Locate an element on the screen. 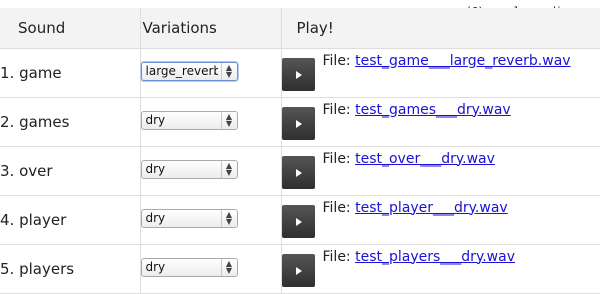 The width and height of the screenshot is (600, 294). sound-name: 3. over is located at coordinates (70, 171).